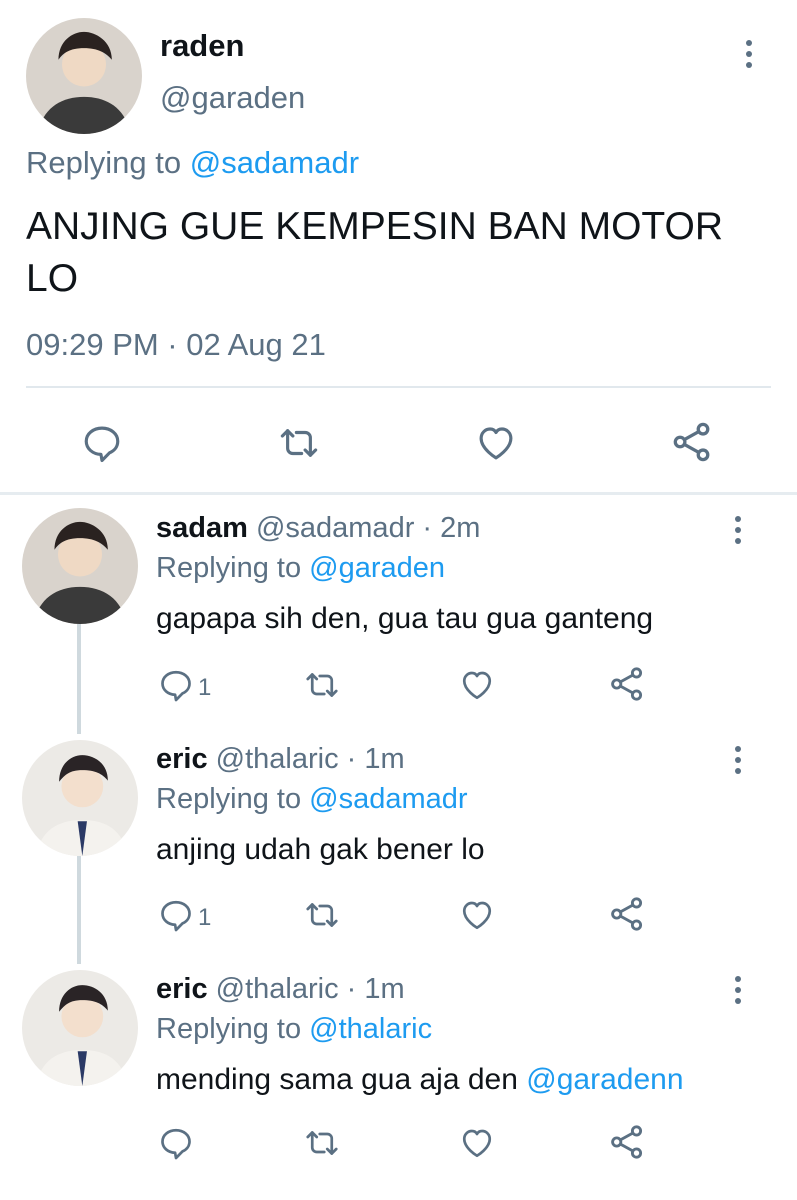 The image size is (797, 1200). I want to click on reply-text: anjing udah gak bener lo, so click(320, 849).